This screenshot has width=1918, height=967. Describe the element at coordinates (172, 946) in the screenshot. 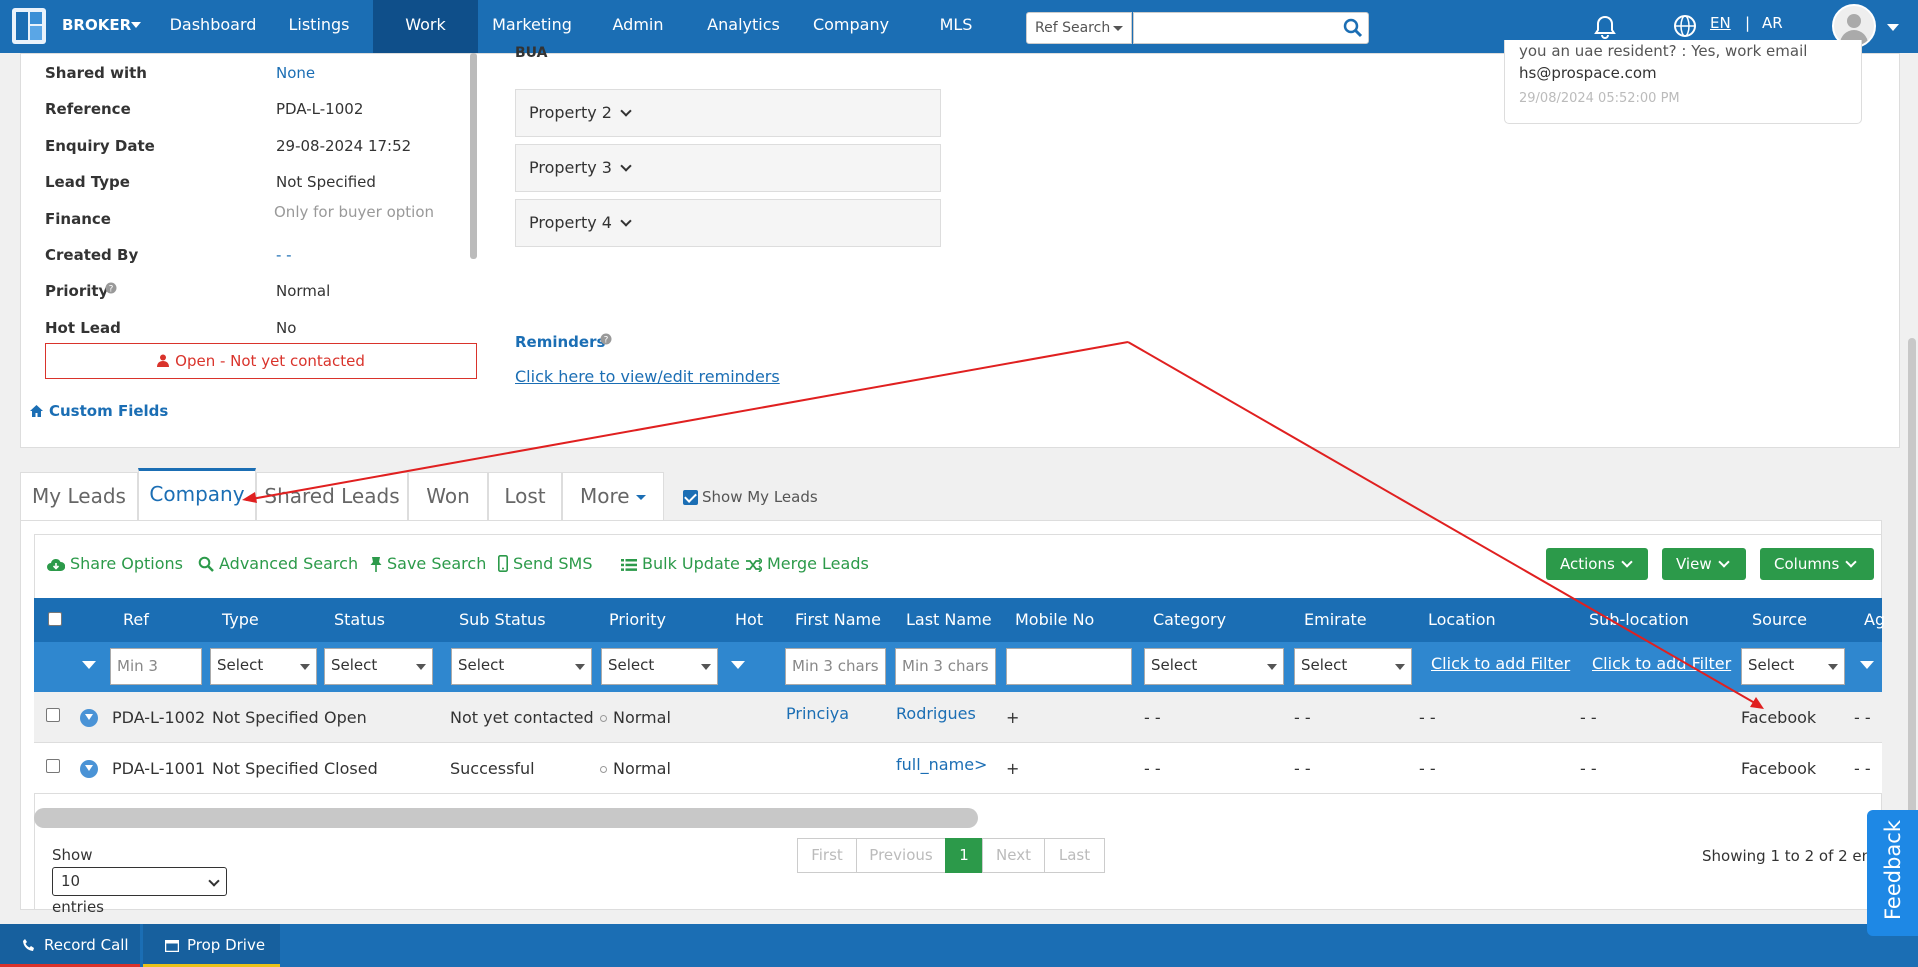

I see `drive-icon` at that location.